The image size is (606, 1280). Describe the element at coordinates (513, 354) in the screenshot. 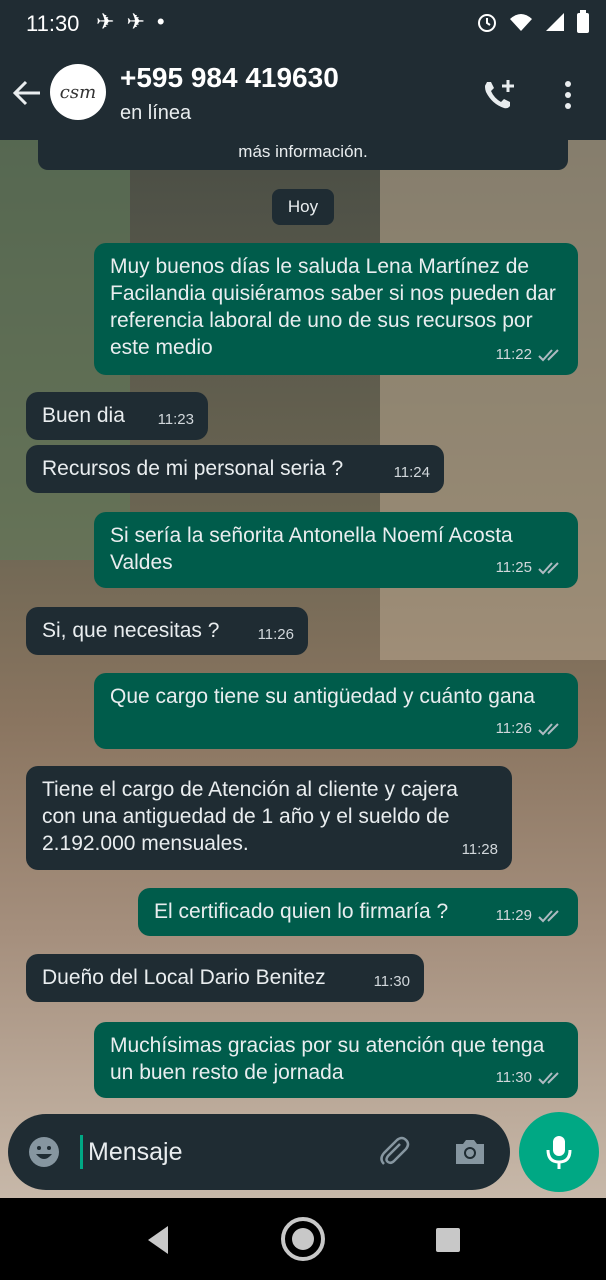

I see `message-time: 11:22` at that location.